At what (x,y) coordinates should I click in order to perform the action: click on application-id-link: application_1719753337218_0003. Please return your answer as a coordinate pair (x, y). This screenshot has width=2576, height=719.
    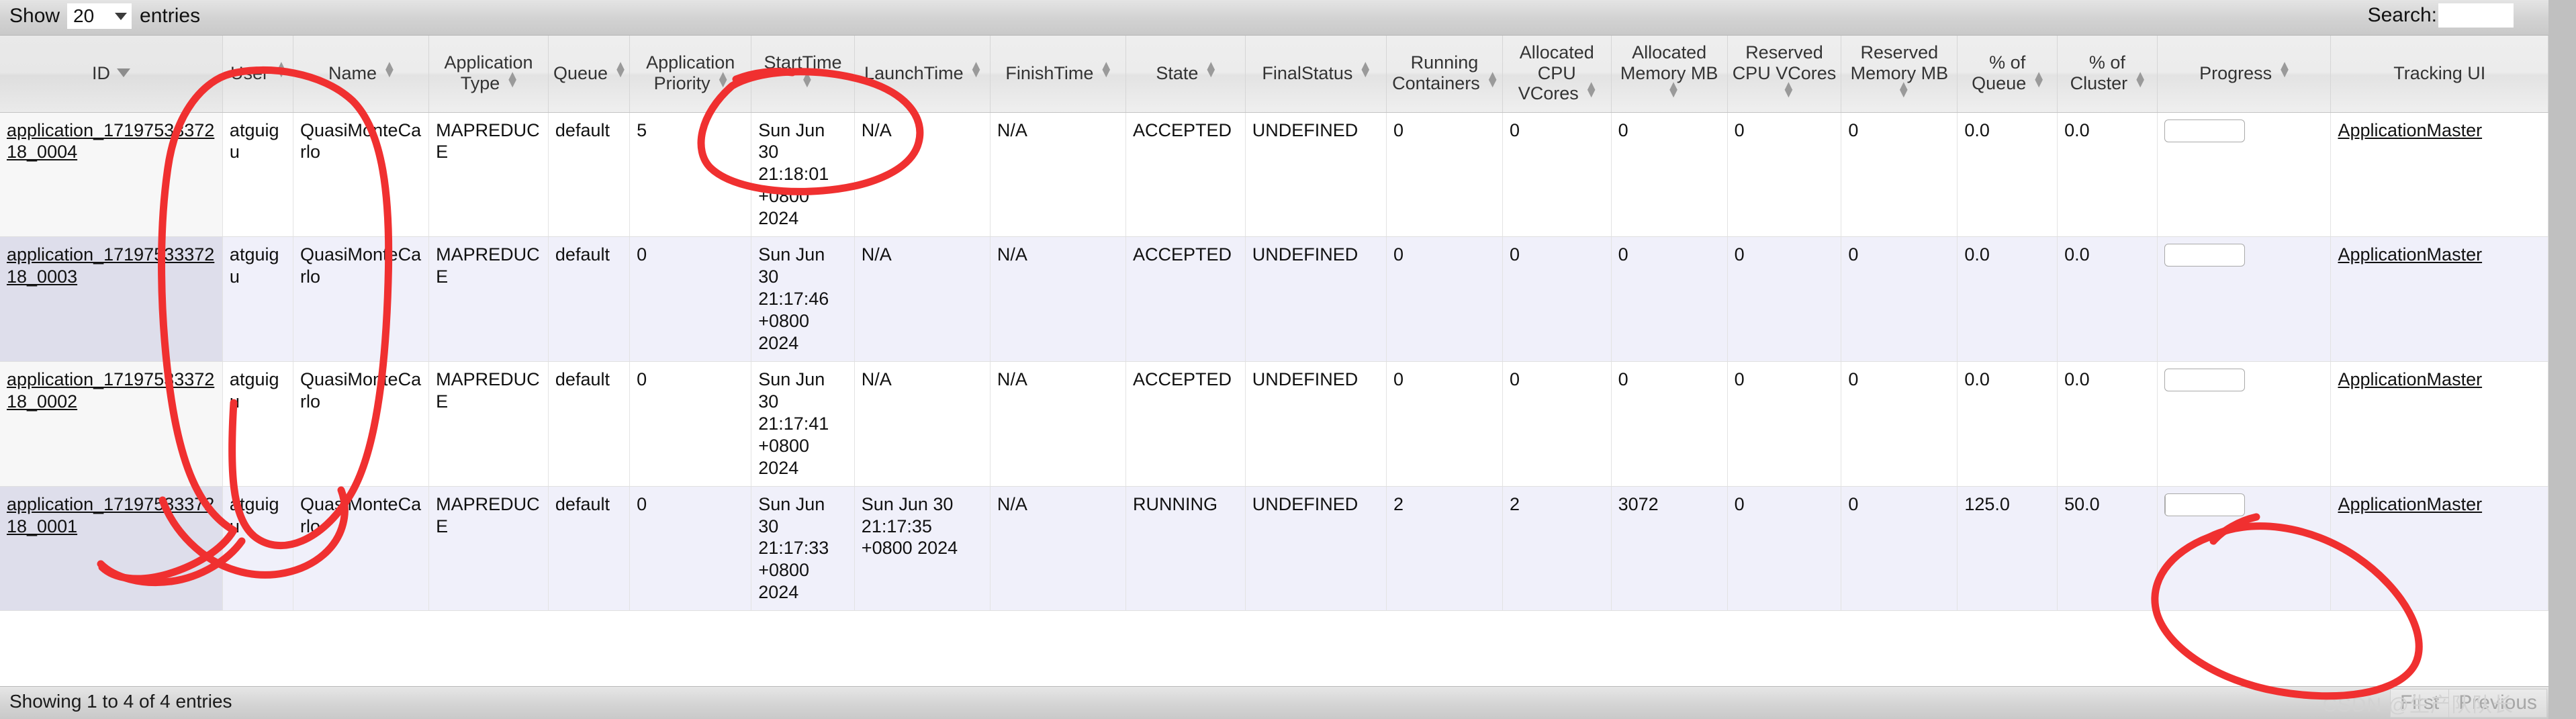
    Looking at the image, I should click on (110, 265).